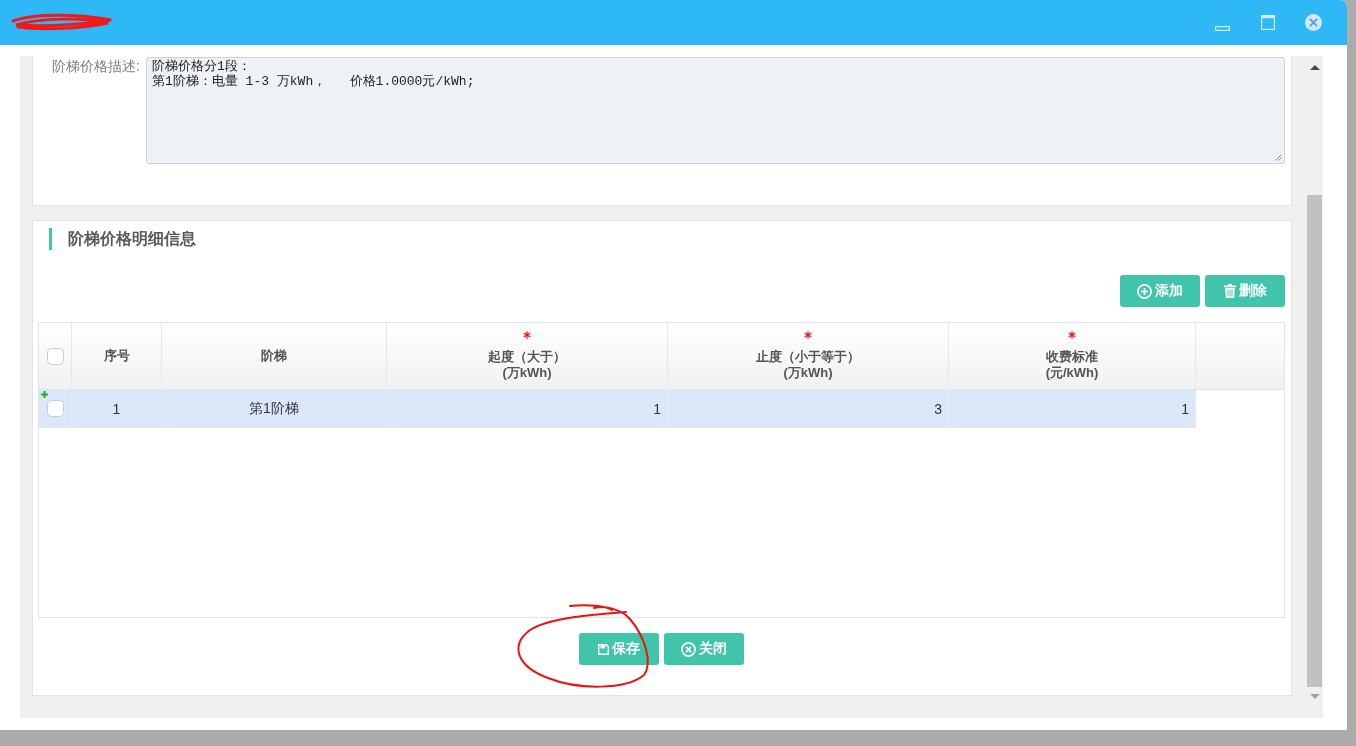 Image resolution: width=1356 pixels, height=746 pixels. What do you see at coordinates (688, 649) in the screenshot?
I see `close-circle-icon` at bounding box center [688, 649].